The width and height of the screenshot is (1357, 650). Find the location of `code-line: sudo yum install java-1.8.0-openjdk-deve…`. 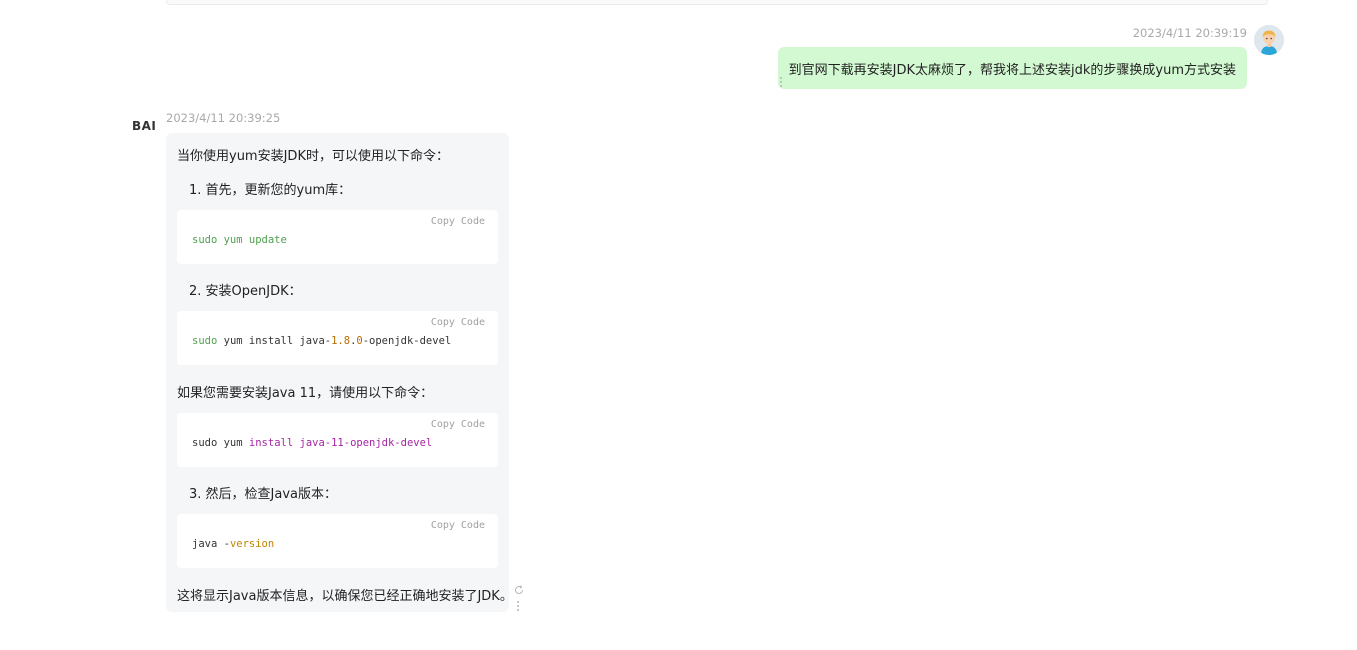

code-line: sudo yum install java-1.8.0-openjdk-deve… is located at coordinates (322, 341).